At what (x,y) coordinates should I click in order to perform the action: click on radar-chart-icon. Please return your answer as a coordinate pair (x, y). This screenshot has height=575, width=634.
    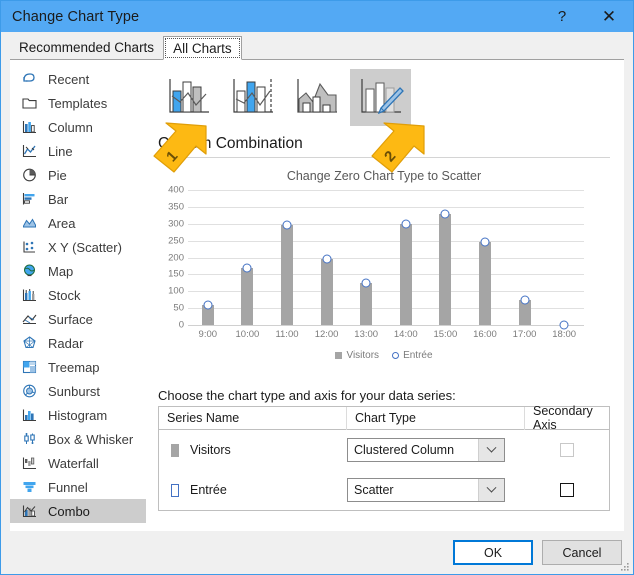
    Looking at the image, I should click on (29, 343).